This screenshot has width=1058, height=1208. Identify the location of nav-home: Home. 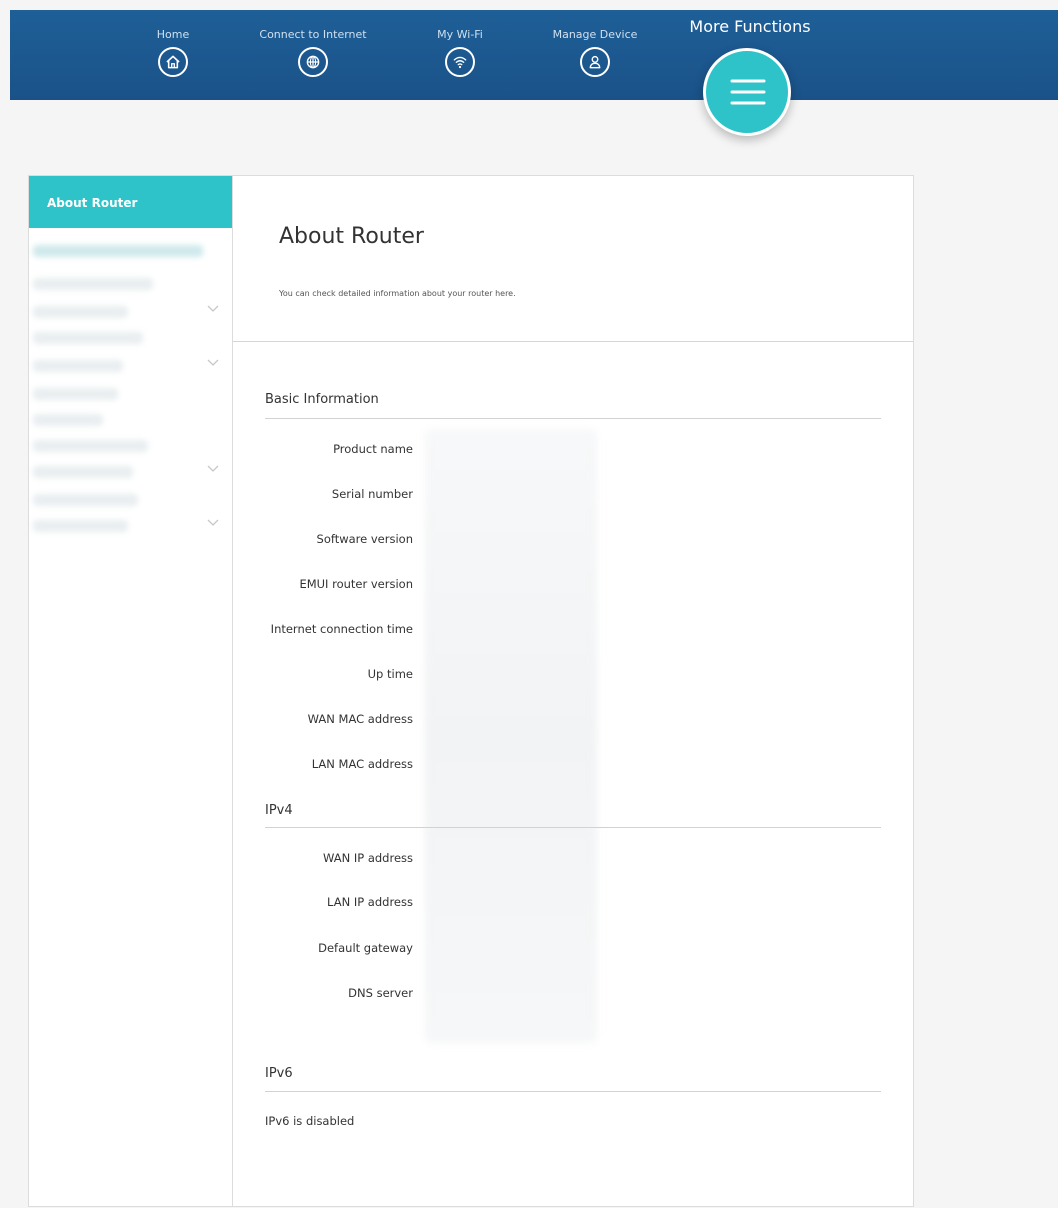
(173, 43).